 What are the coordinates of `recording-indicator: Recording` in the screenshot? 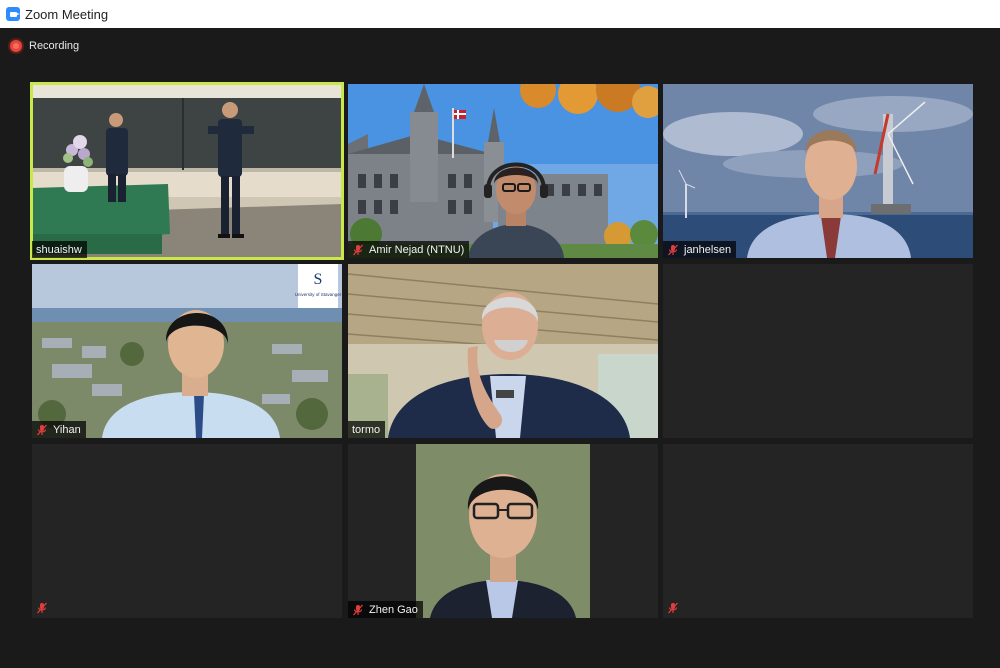 It's located at (44, 46).